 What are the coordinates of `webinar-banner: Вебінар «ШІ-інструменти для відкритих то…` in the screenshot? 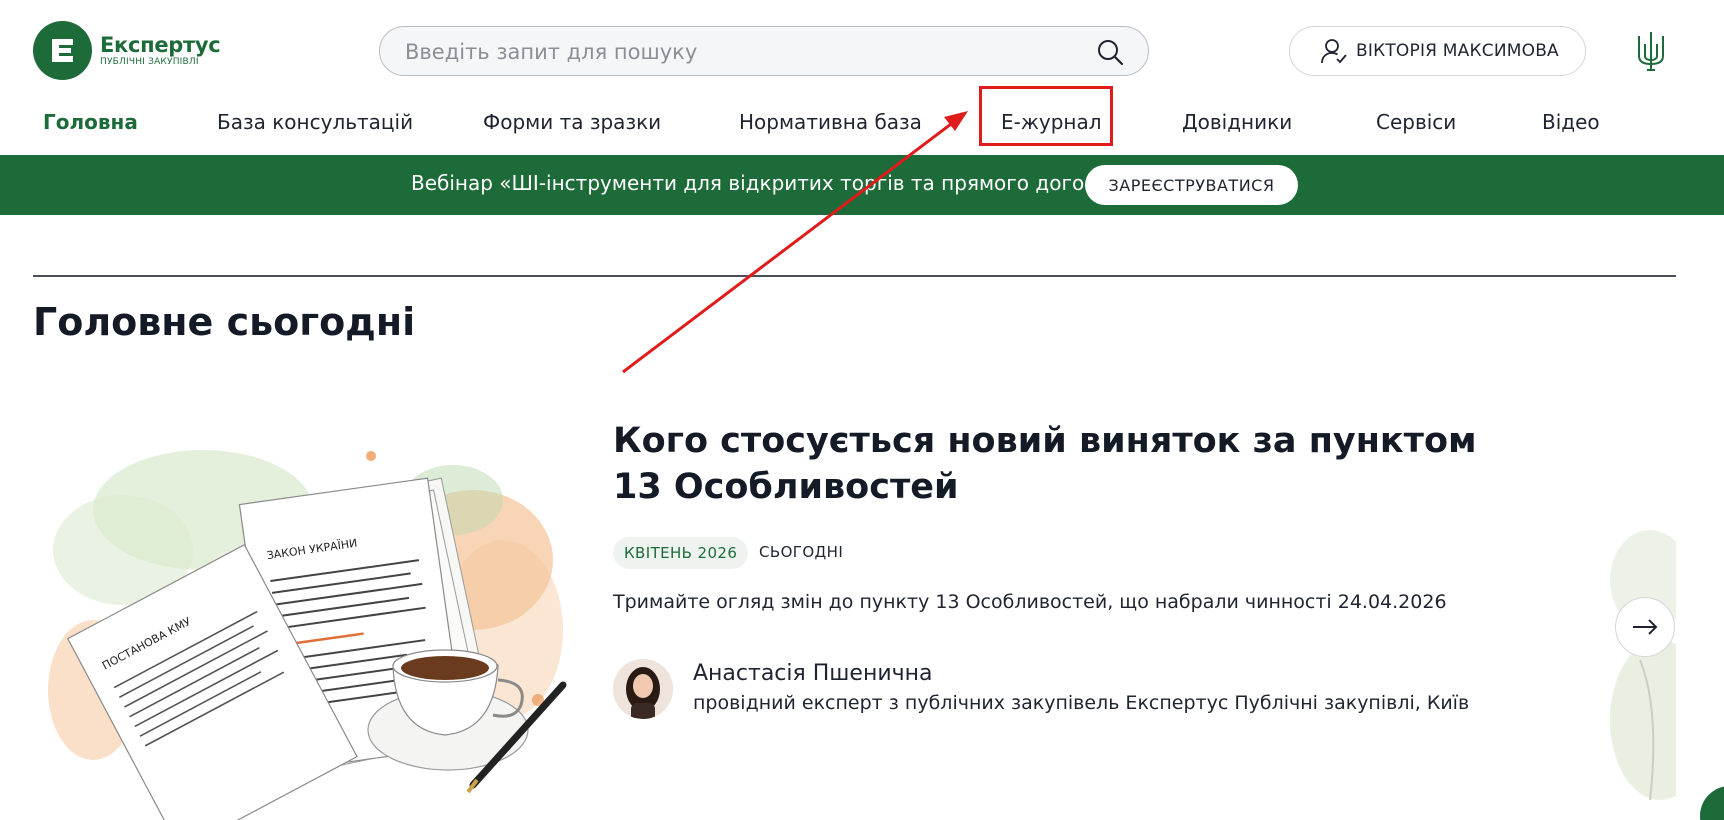 It's located at (862, 185).